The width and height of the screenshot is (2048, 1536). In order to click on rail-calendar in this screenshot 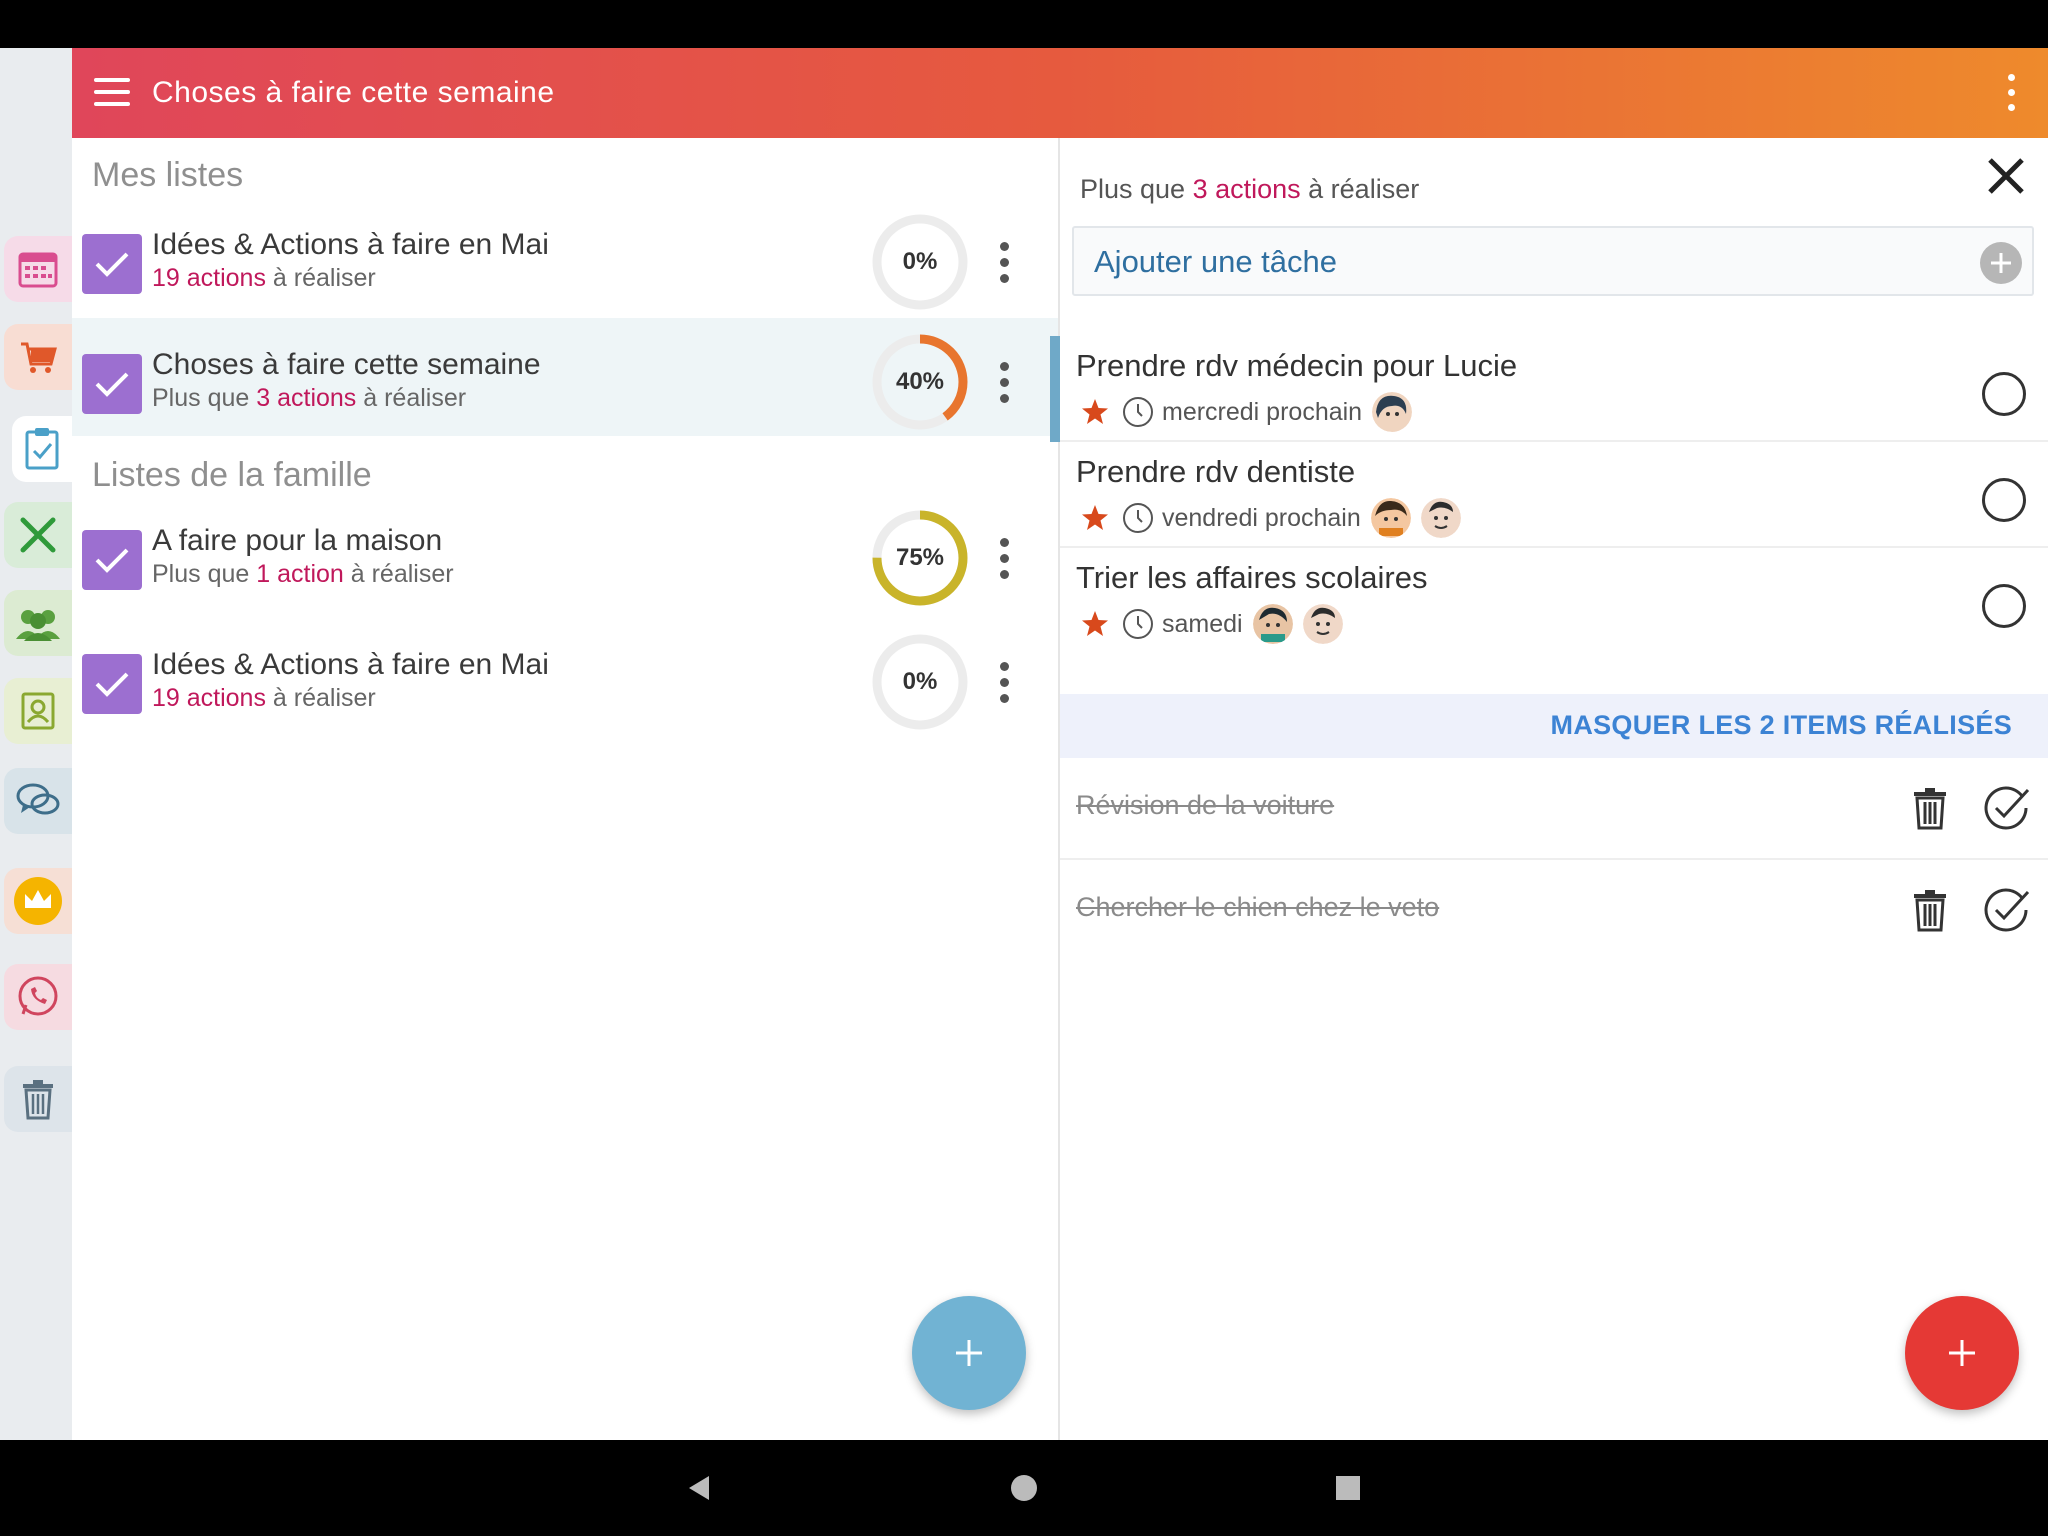, I will do `click(38, 269)`.